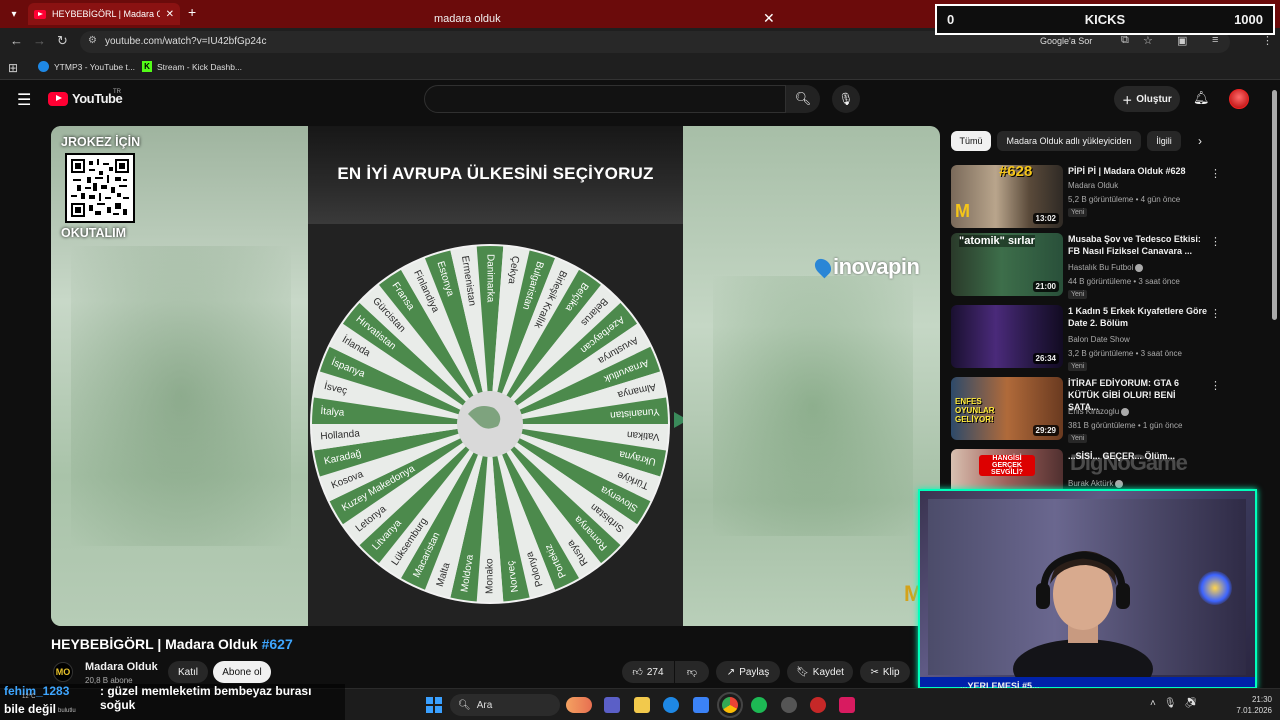 The width and height of the screenshot is (1280, 720). I want to click on chip-from-uploader: Madara Olduk adlı yükleyiciden, so click(1069, 141).